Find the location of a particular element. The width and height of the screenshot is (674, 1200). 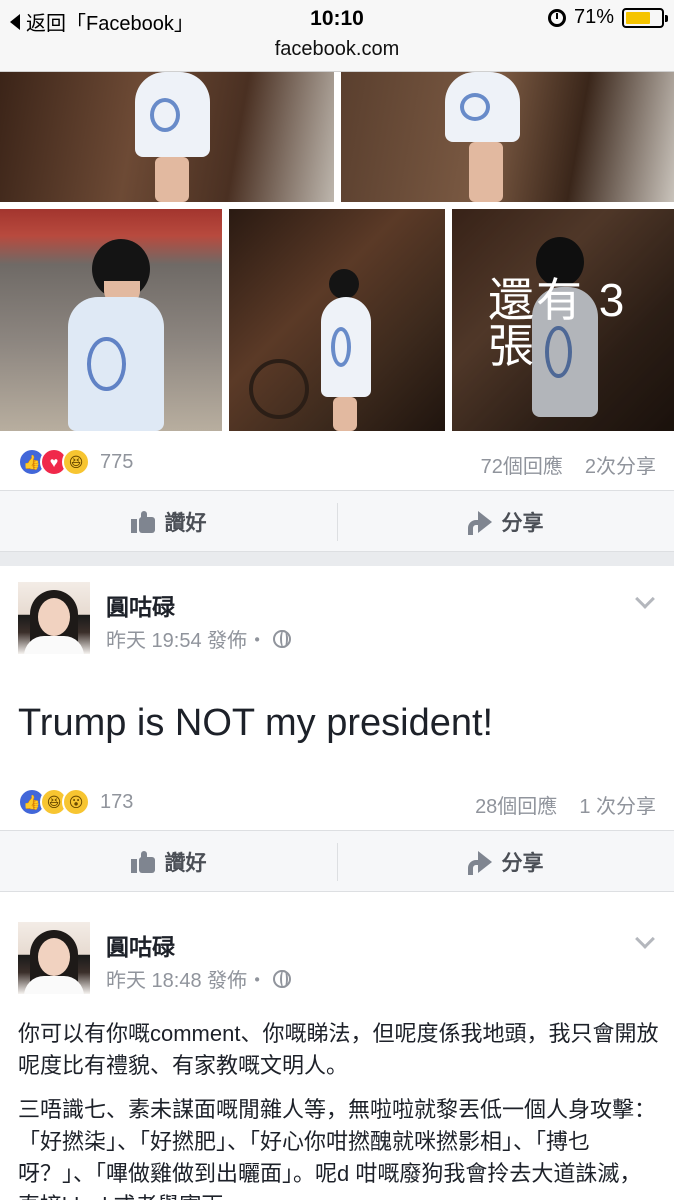

post-meta: 昨天 19:54 發佈・ is located at coordinates (199, 638).